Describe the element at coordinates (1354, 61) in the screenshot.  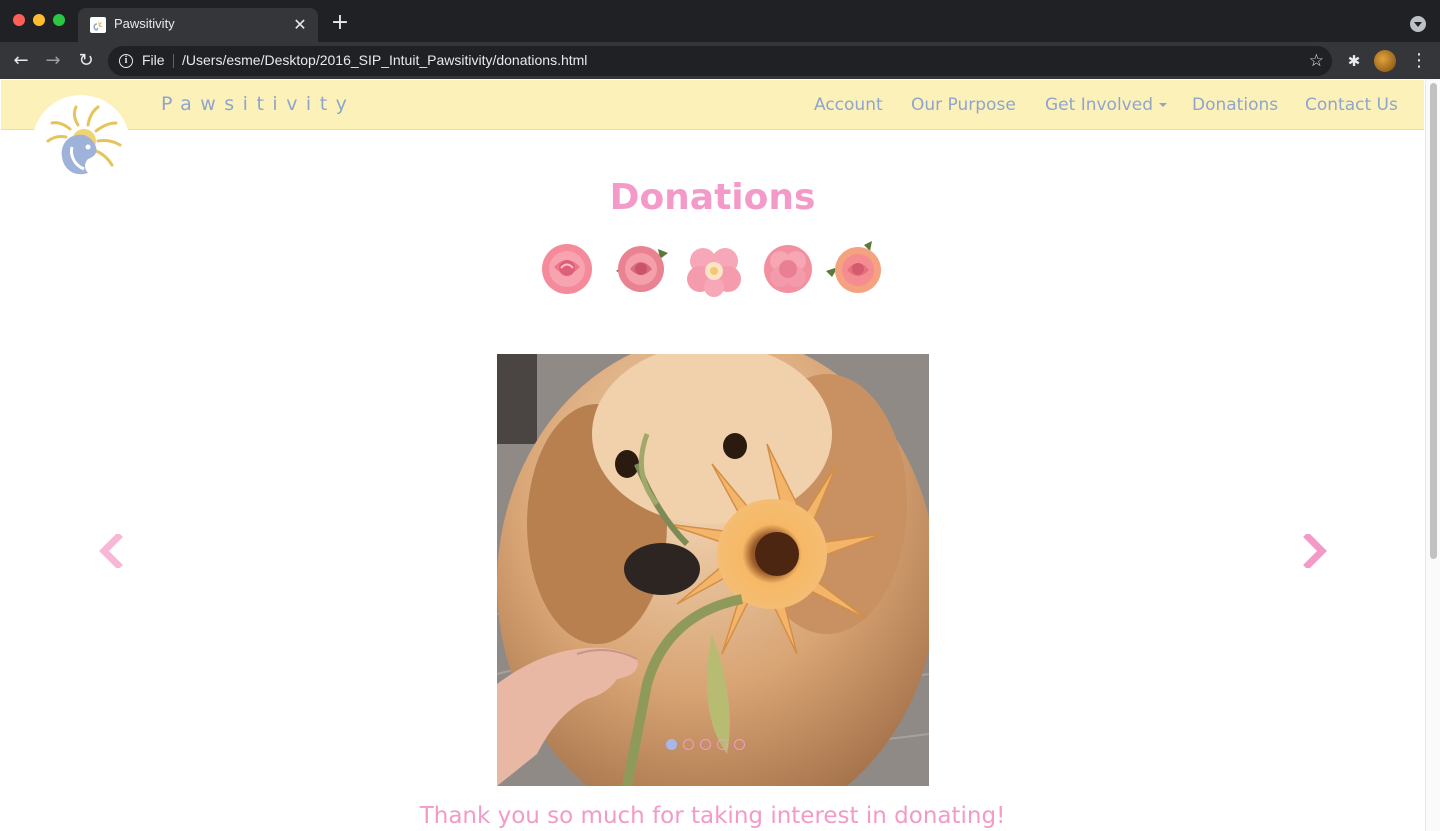
I see `puzzle-icon: ✱` at that location.